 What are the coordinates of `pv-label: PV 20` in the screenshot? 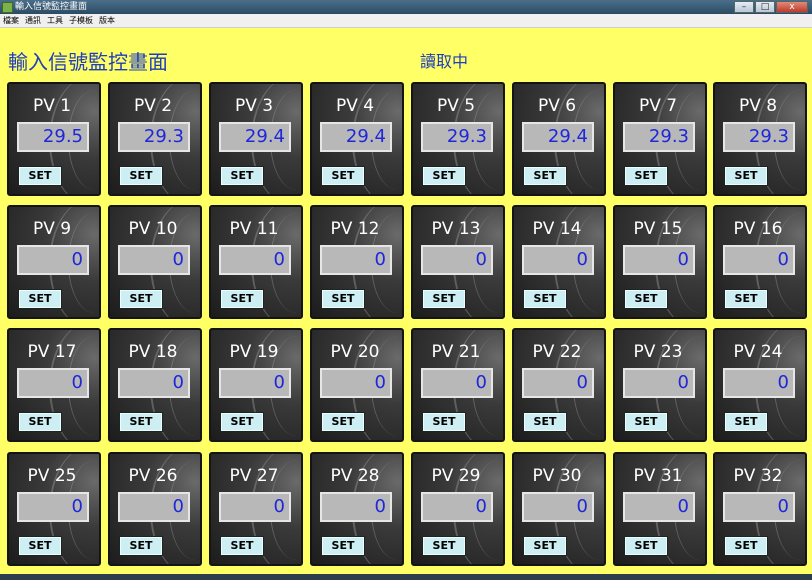 It's located at (355, 352).